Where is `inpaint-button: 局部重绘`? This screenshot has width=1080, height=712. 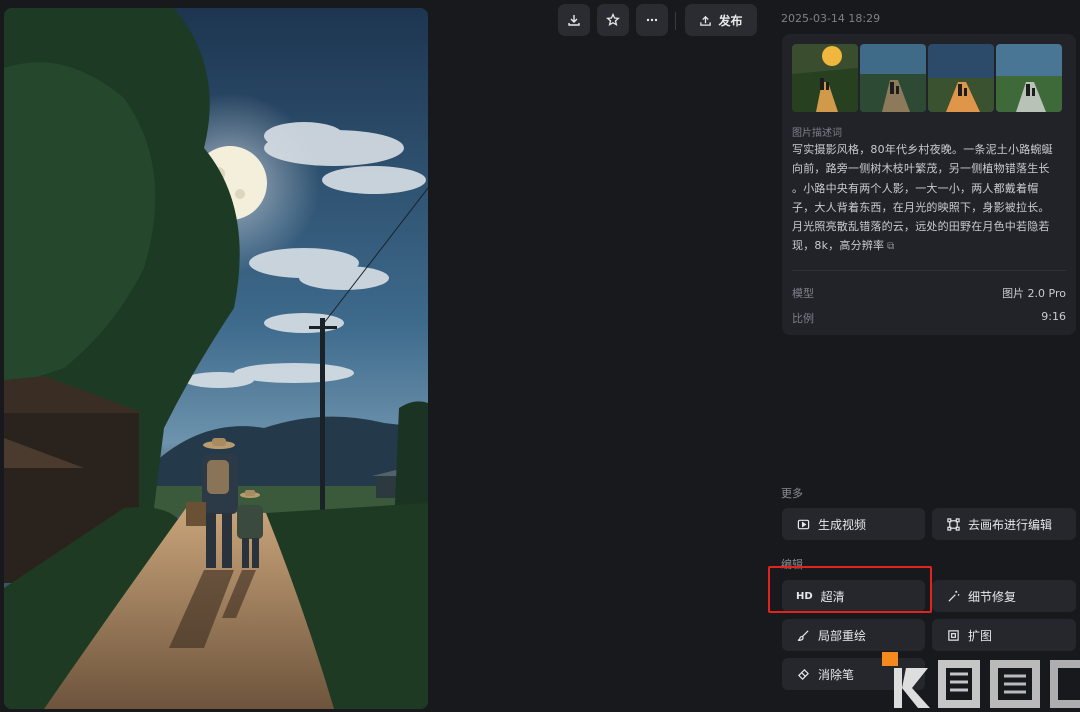
inpaint-button: 局部重绘 is located at coordinates (853, 635).